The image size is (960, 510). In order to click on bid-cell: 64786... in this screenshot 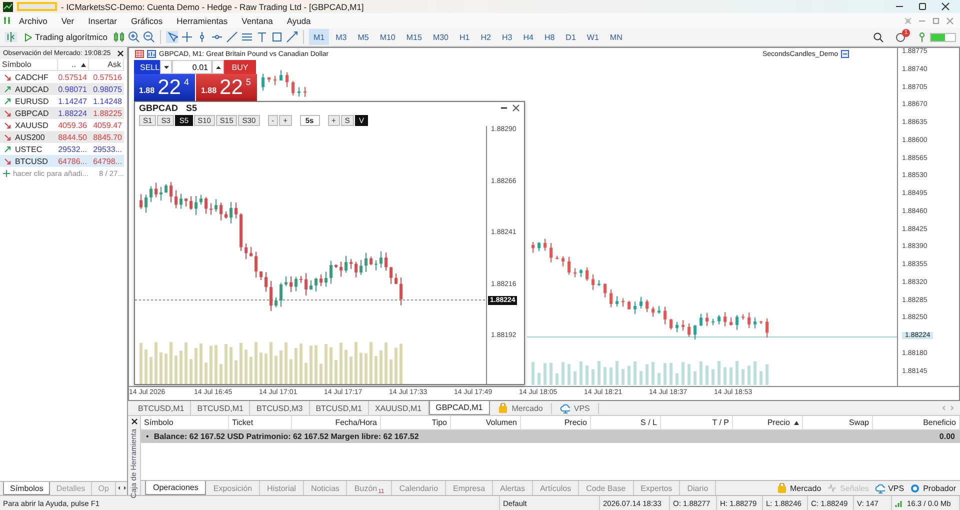, I will do `click(73, 161)`.